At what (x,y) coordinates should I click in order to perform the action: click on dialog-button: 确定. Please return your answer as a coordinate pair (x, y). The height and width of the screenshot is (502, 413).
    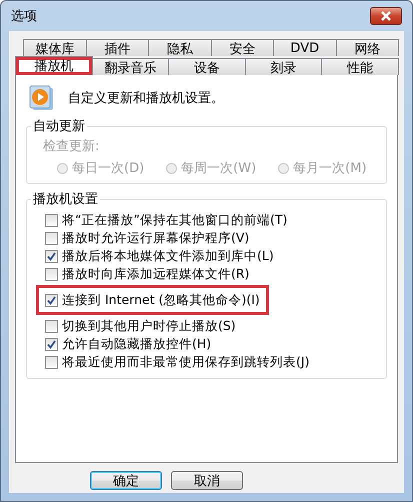
    Looking at the image, I should click on (126, 480).